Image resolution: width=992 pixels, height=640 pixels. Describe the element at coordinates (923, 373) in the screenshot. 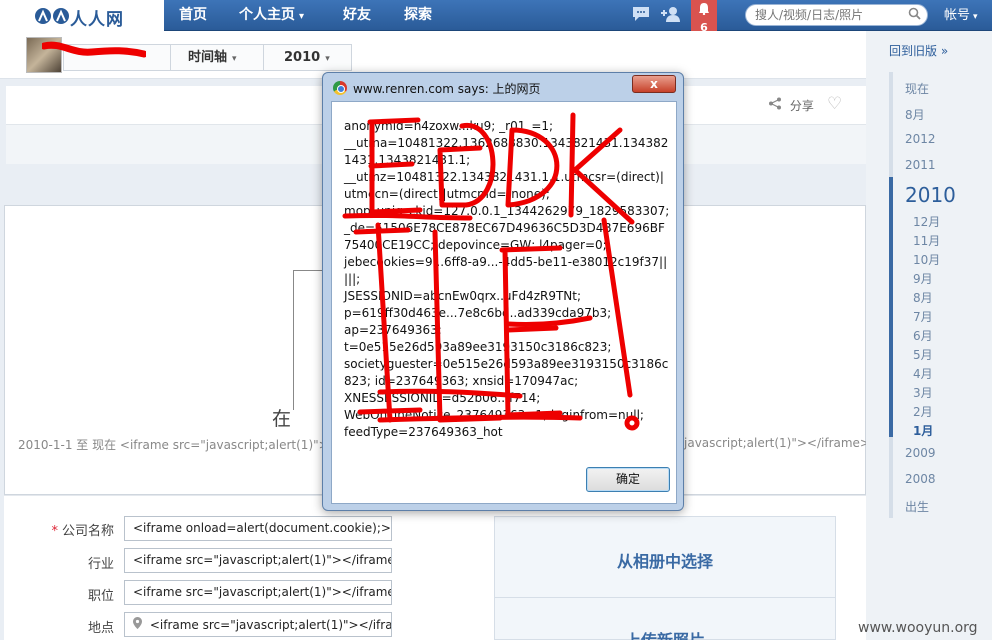

I see `timeline-month: 4月` at that location.